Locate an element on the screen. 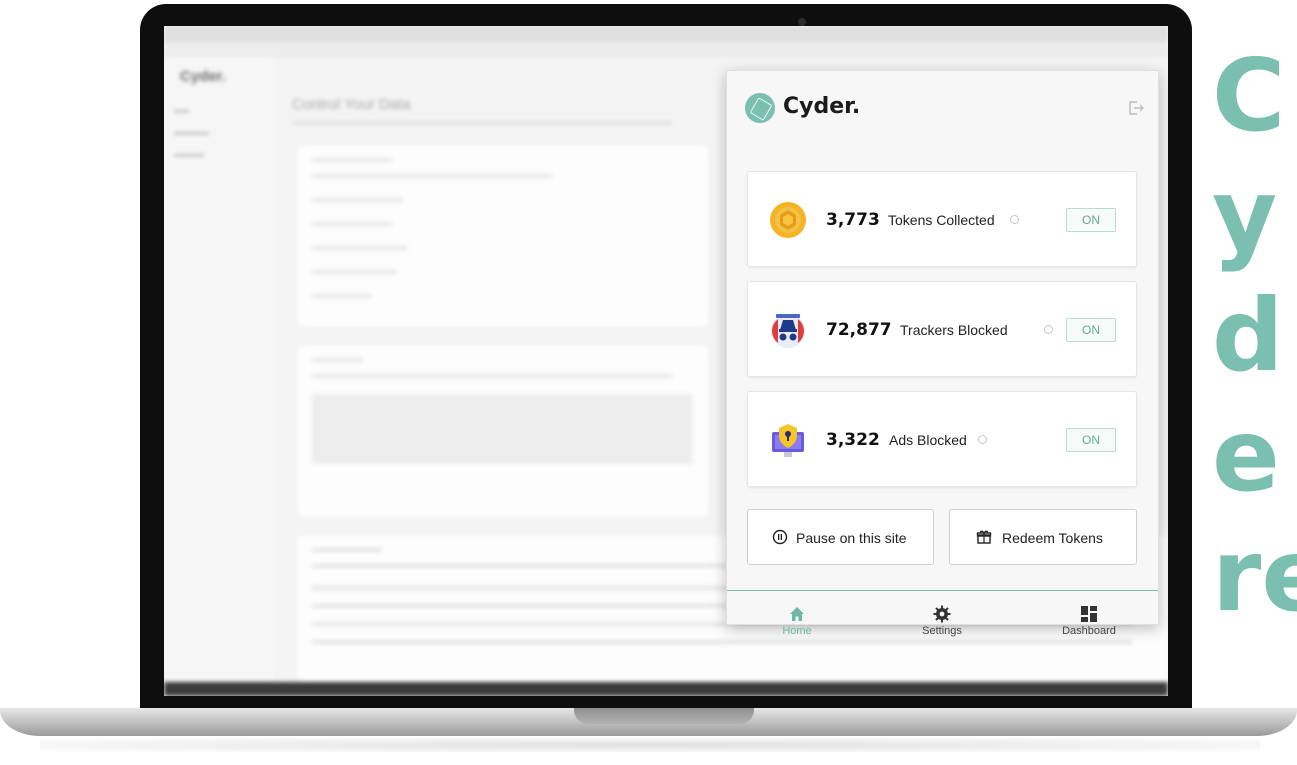  headline-line: d is located at coordinates (1248, 335).